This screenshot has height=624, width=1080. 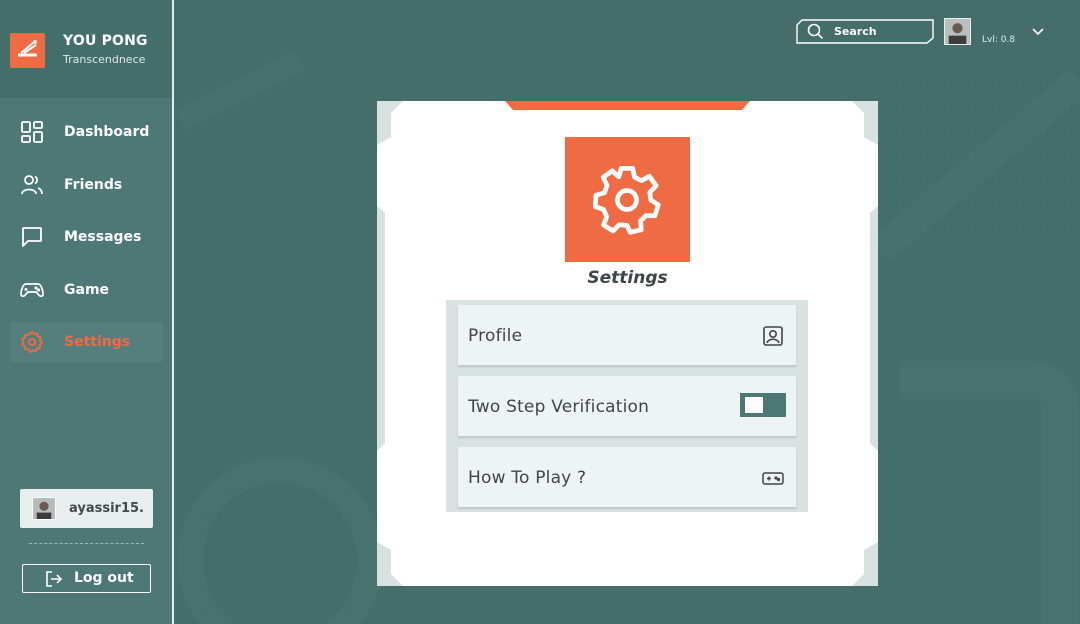 I want to click on sidebar-nav: Dashboard Friends Messages Game Settings, so click(x=86, y=243).